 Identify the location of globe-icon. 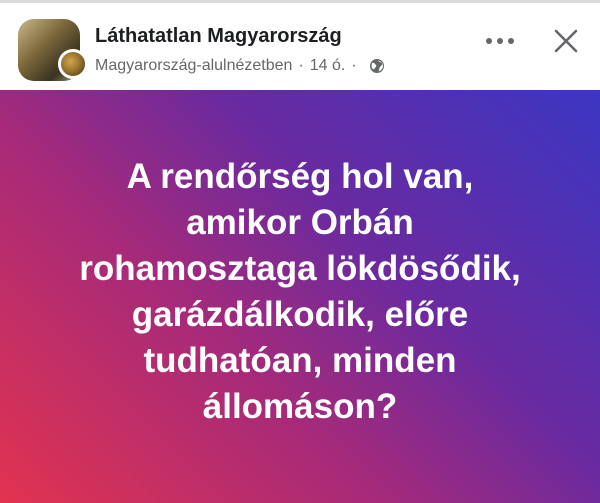
(377, 66).